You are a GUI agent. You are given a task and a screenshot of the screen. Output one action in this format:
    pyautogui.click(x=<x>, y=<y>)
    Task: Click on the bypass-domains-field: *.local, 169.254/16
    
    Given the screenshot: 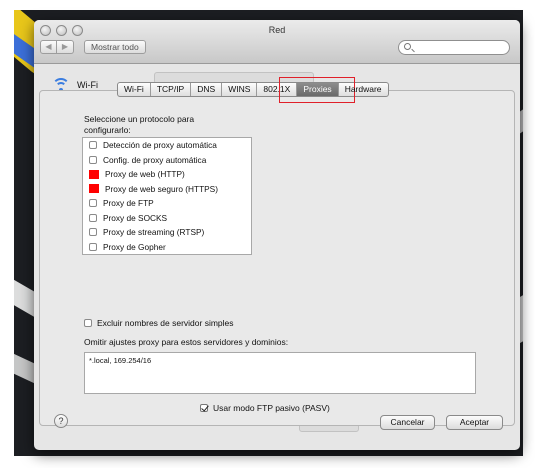 What is the action you would take?
    pyautogui.click(x=280, y=373)
    